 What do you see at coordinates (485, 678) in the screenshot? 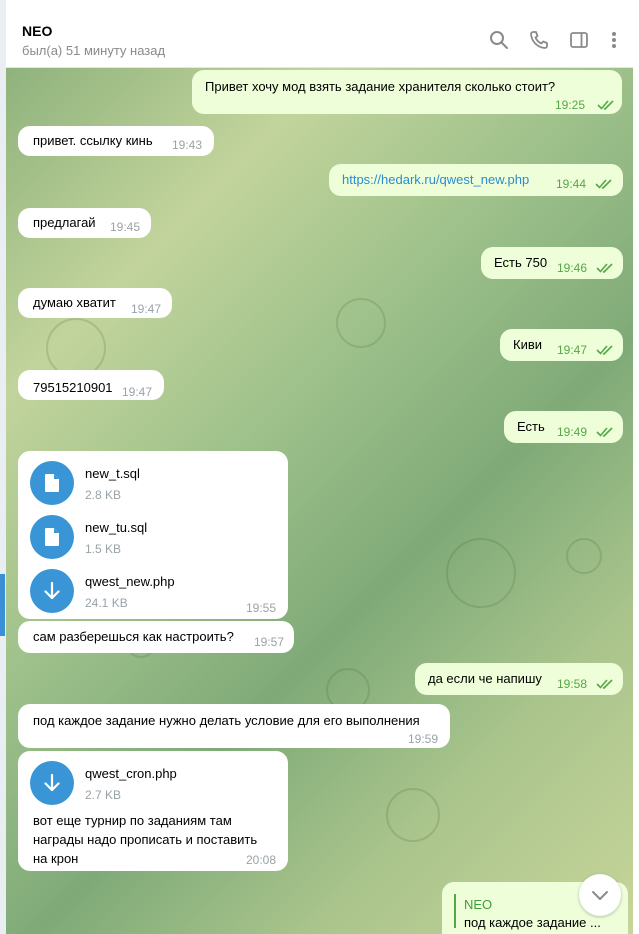
I see `message-text: да если че напишу` at bounding box center [485, 678].